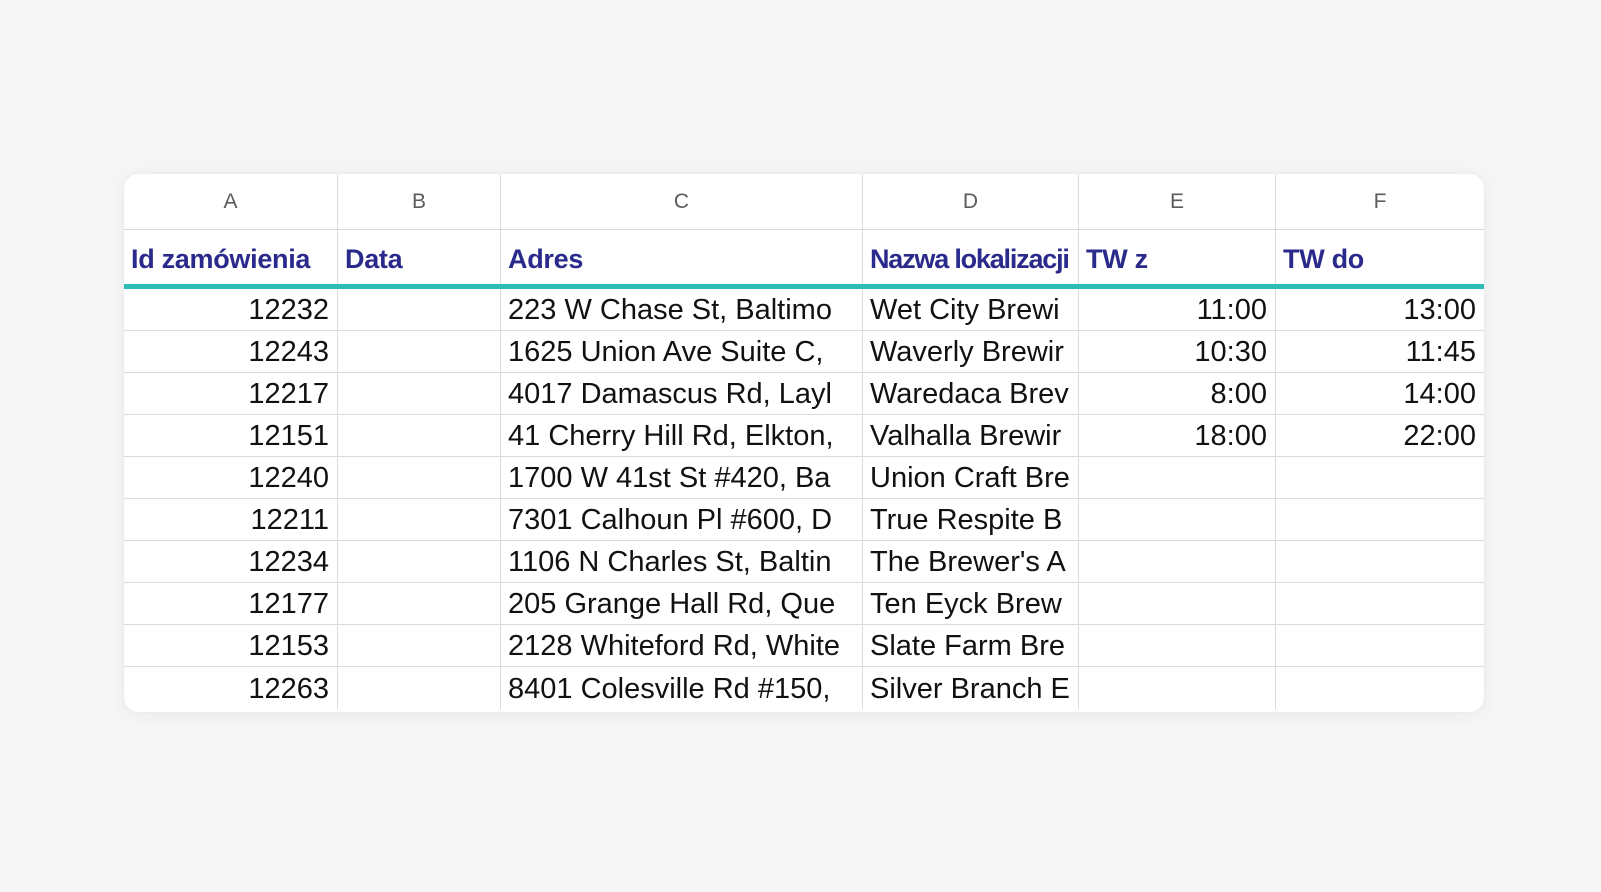 The height and width of the screenshot is (892, 1601). What do you see at coordinates (971, 436) in the screenshot?
I see `cell-location-name: Valhalla Brewir` at bounding box center [971, 436].